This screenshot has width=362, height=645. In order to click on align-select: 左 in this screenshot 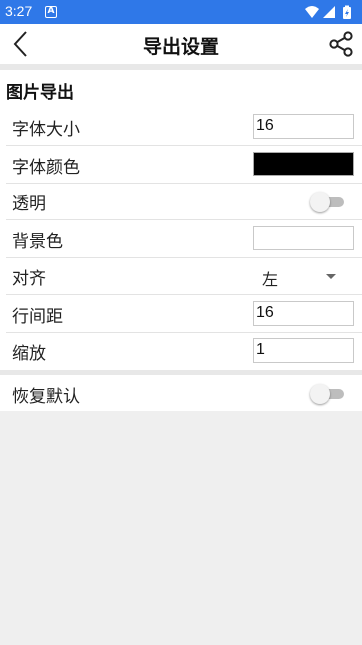, I will do `click(303, 276)`.